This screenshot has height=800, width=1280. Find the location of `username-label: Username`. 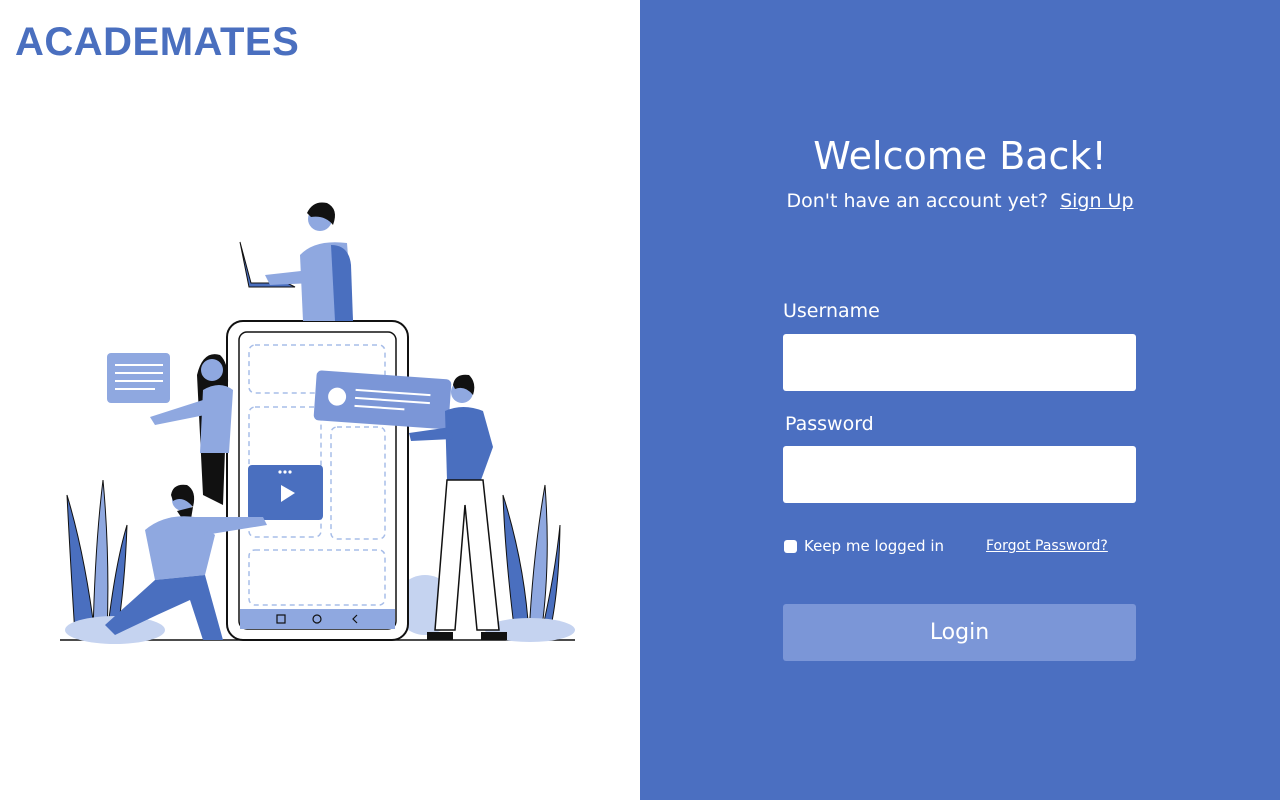

username-label: Username is located at coordinates (831, 311).